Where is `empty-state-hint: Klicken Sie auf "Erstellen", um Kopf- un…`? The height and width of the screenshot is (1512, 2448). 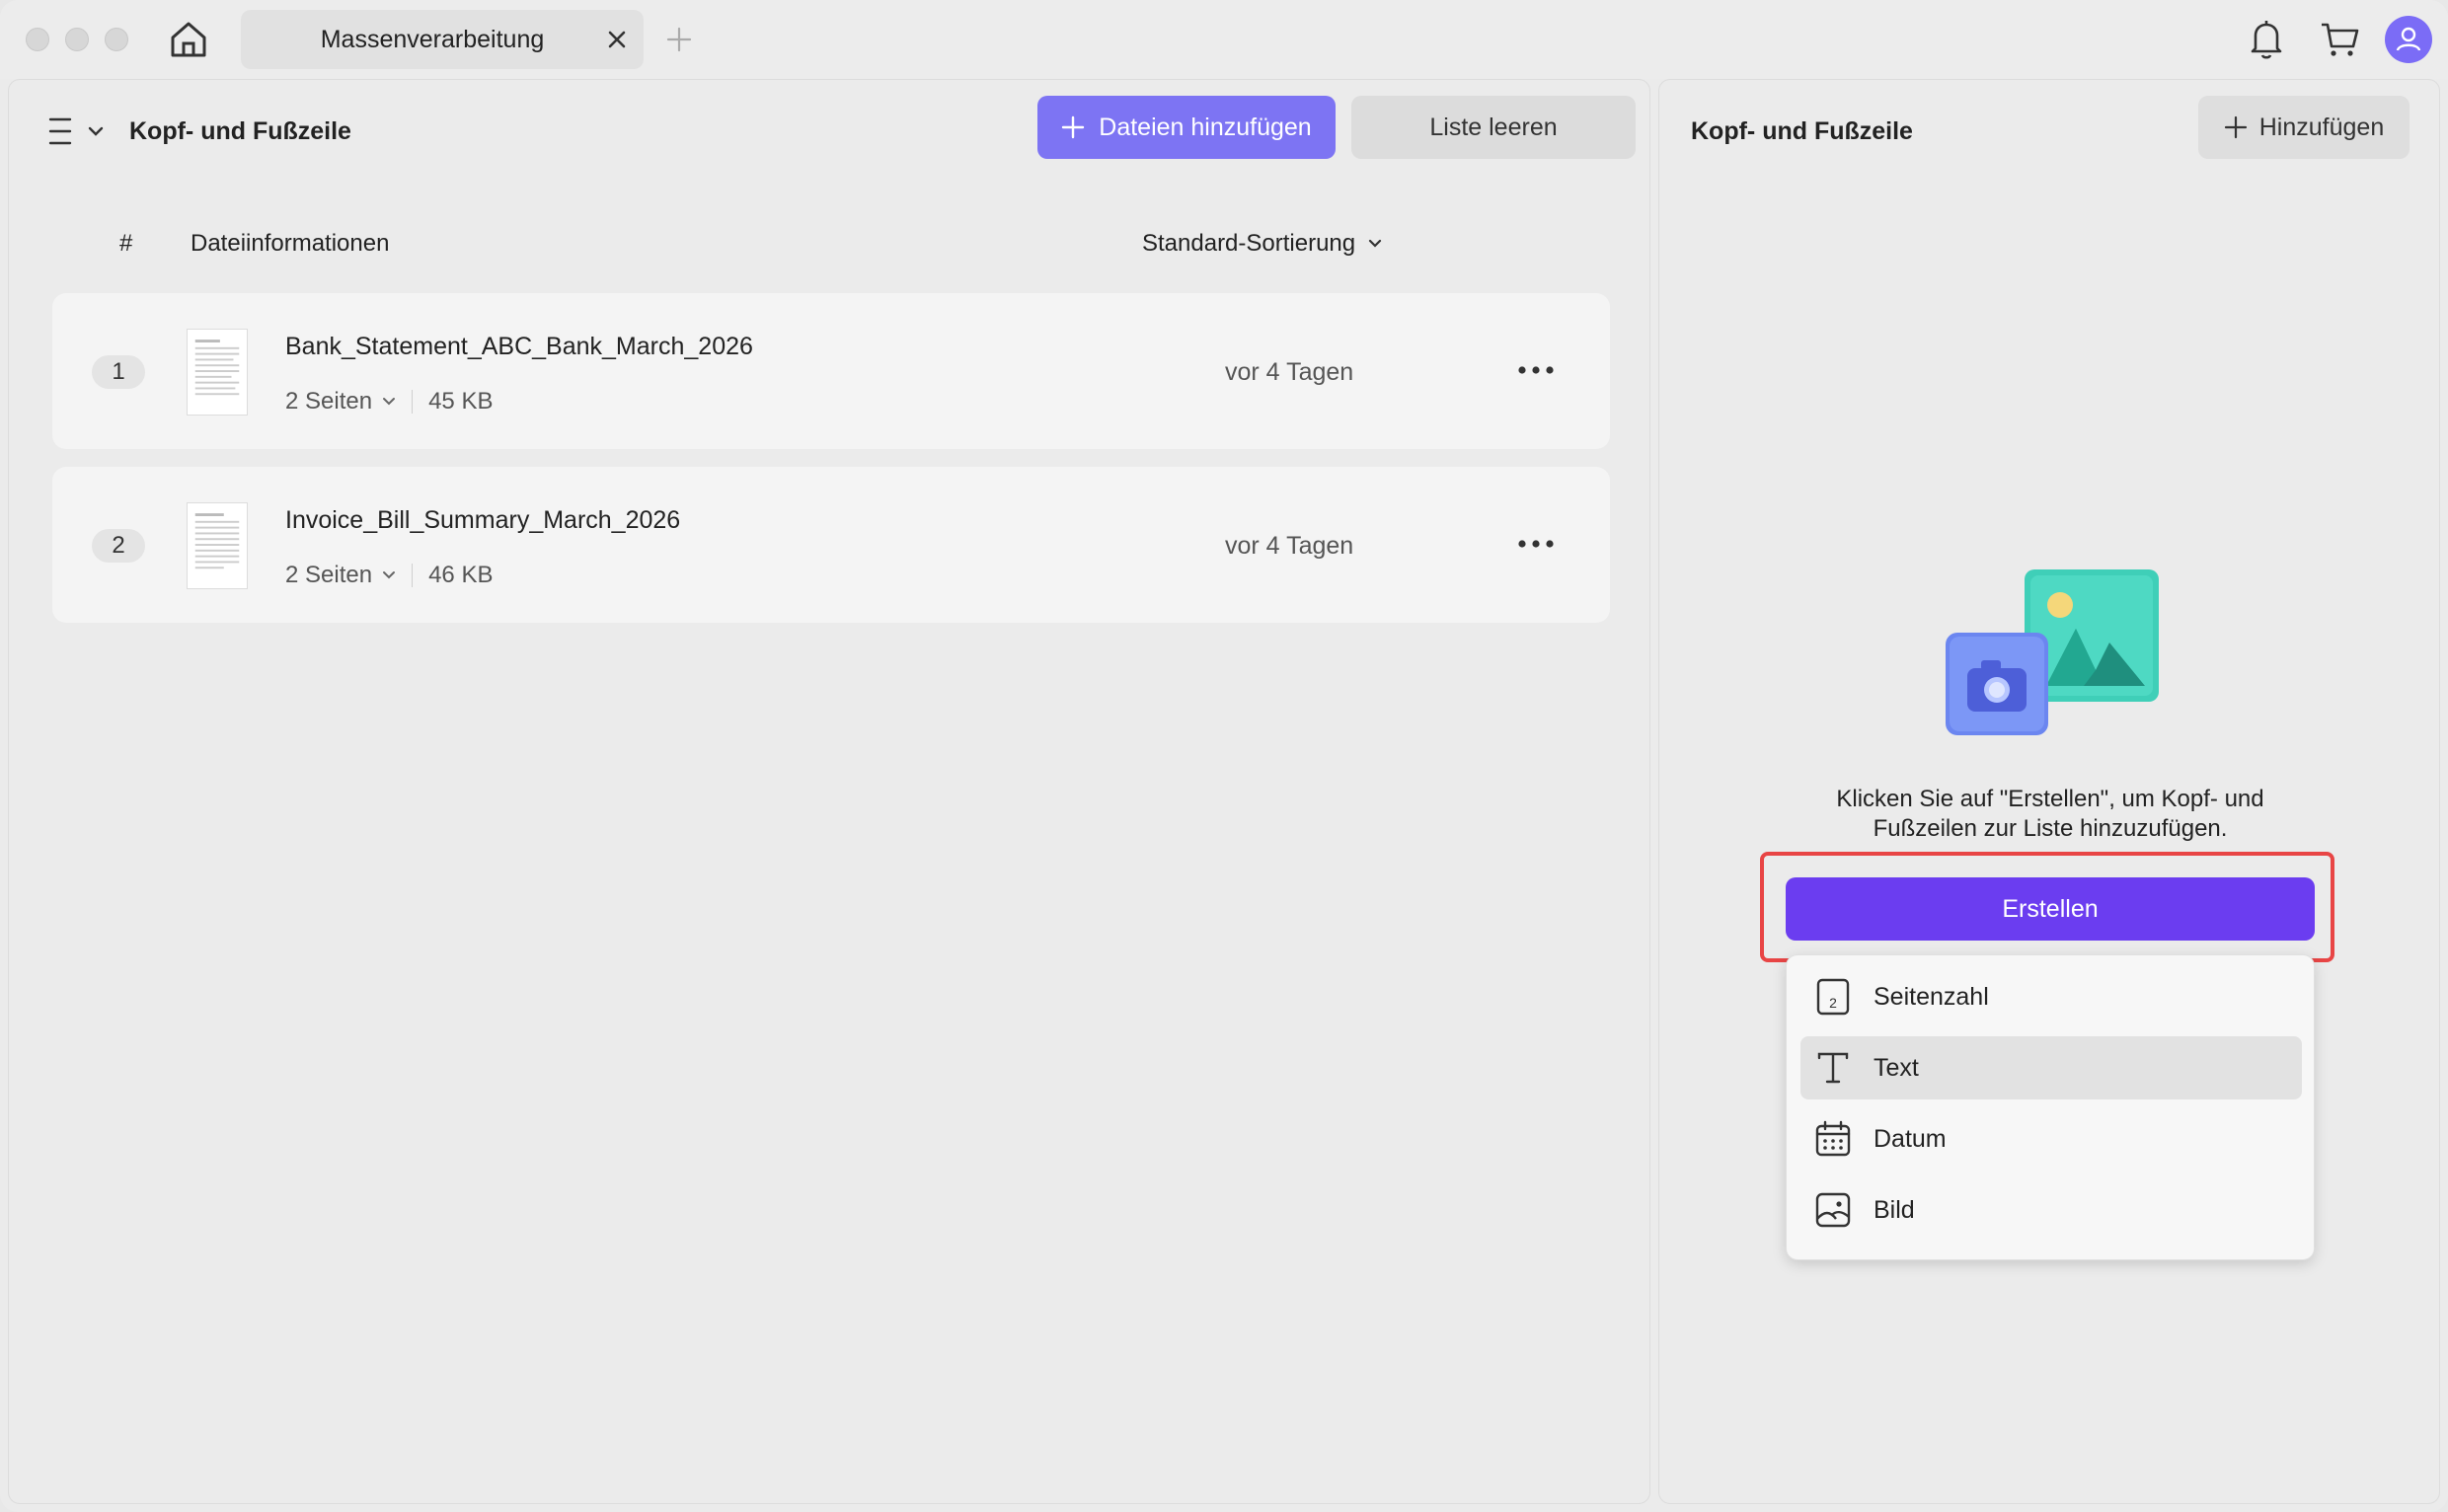
empty-state-hint: Klicken Sie auf "Erstellen", um Kopf- un… is located at coordinates (2050, 814).